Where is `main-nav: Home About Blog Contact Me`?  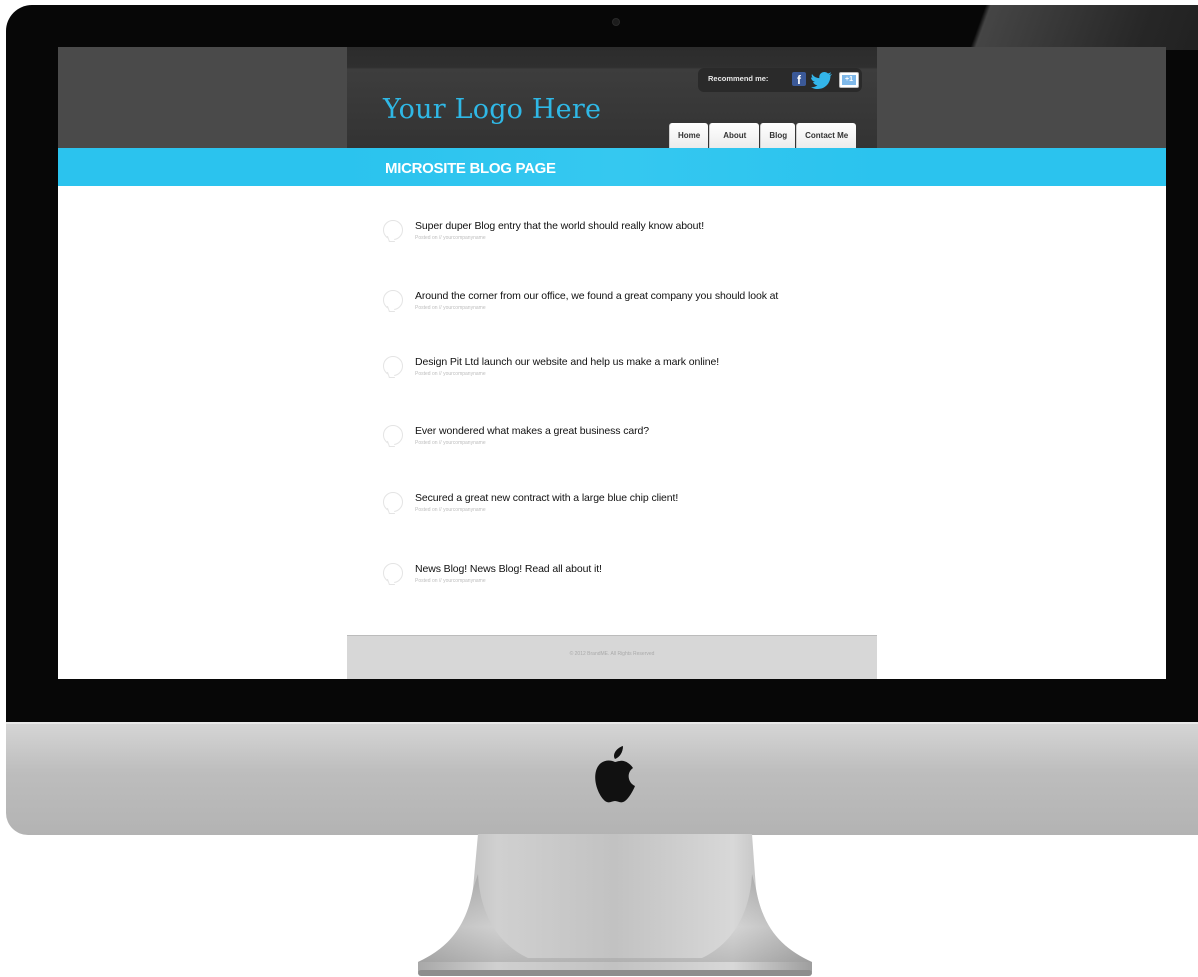 main-nav: Home About Blog Contact Me is located at coordinates (763, 135).